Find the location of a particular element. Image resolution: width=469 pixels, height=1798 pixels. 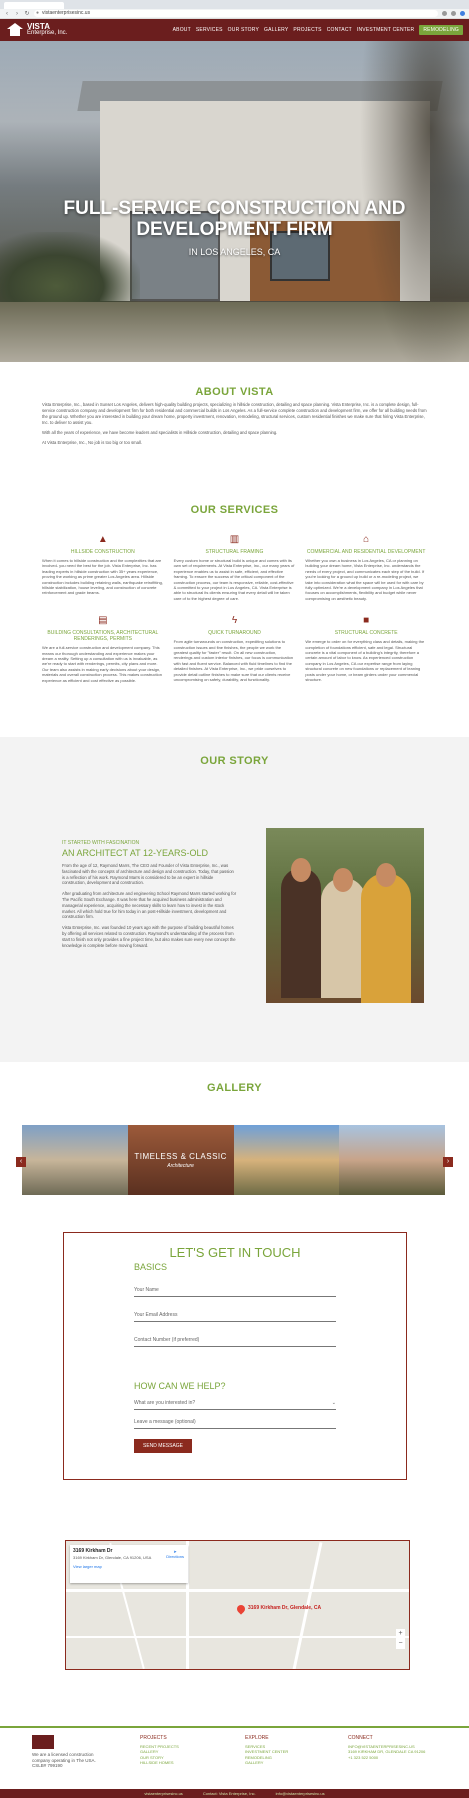

interest-select-value: What are you interested in? is located at coordinates (165, 1403).